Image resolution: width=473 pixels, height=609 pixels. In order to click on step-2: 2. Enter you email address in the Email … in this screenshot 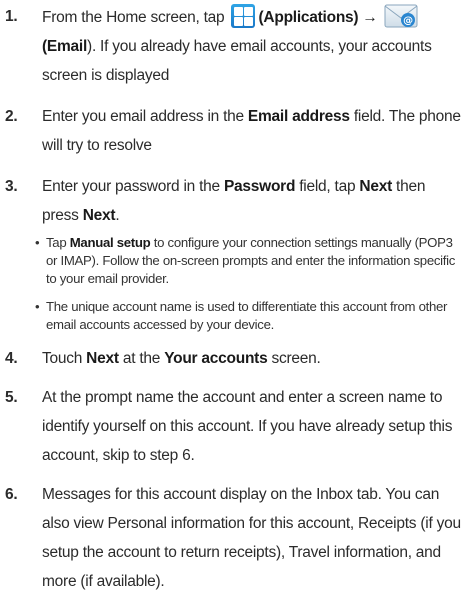, I will do `click(236, 131)`.